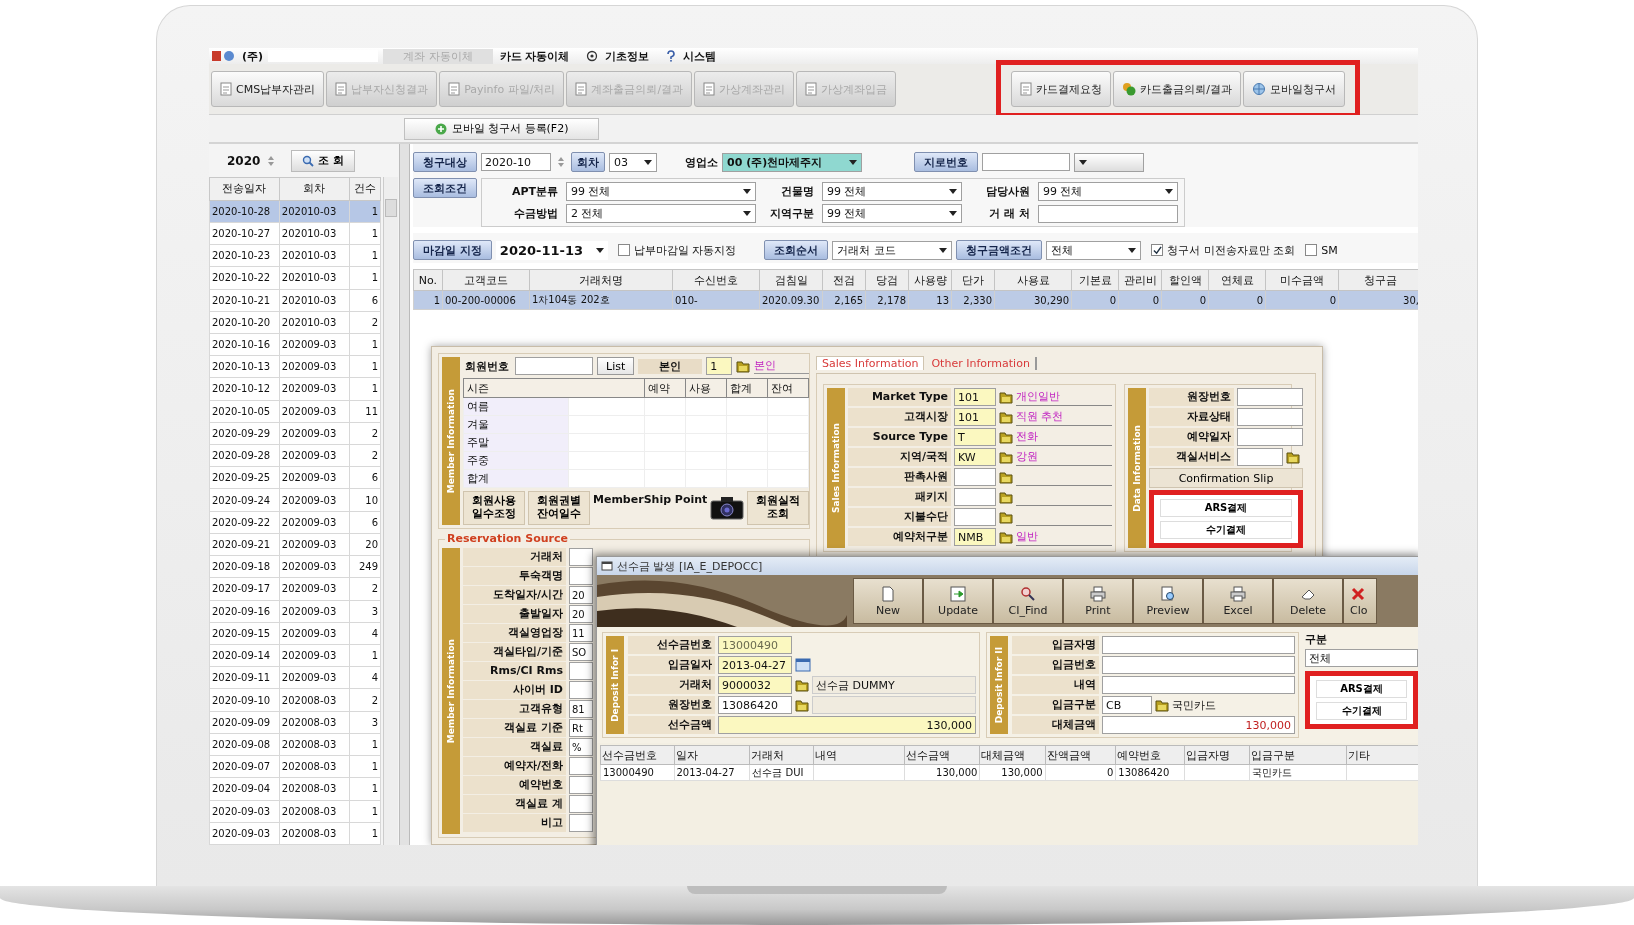  I want to click on deadline-button: 마감일 지정, so click(452, 250).